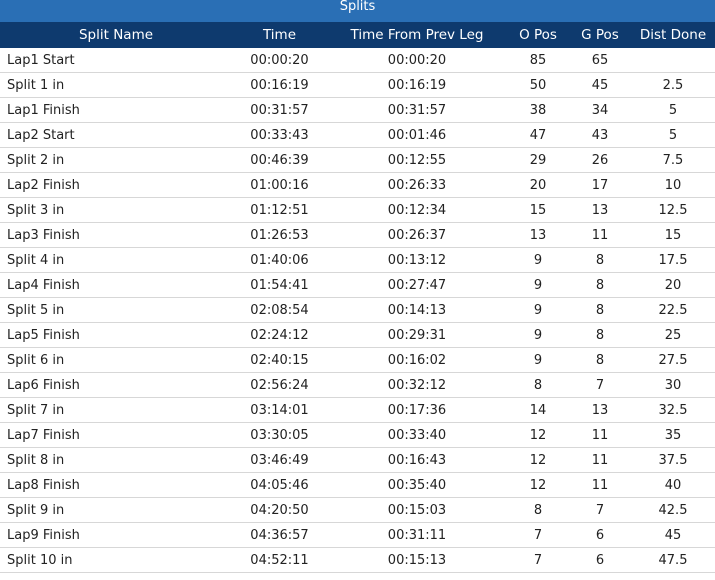 This screenshot has height=580, width=715. Describe the element at coordinates (279, 485) in the screenshot. I see `cell-time: 04:05:46` at that location.